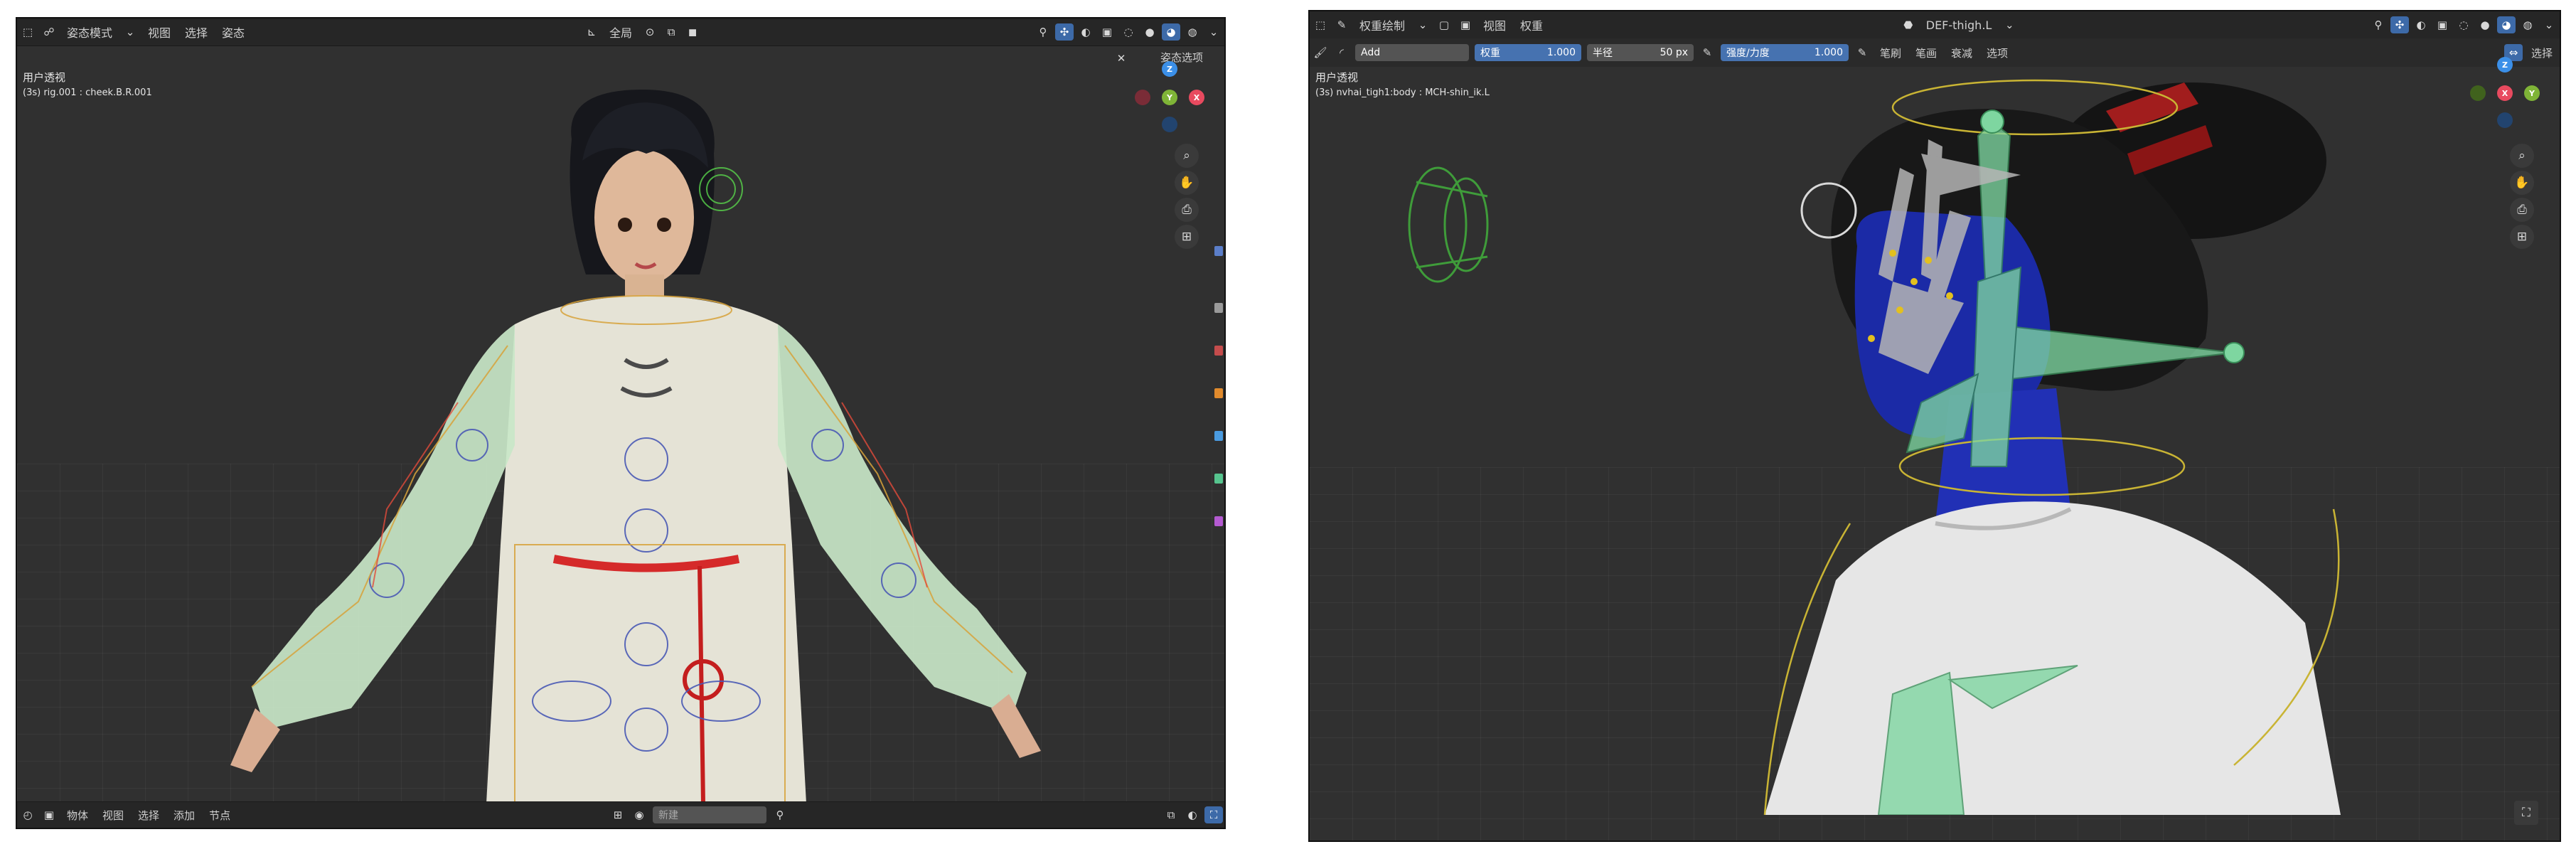  What do you see at coordinates (1707, 52) in the screenshot?
I see `pressure-radius-icon: ✎` at bounding box center [1707, 52].